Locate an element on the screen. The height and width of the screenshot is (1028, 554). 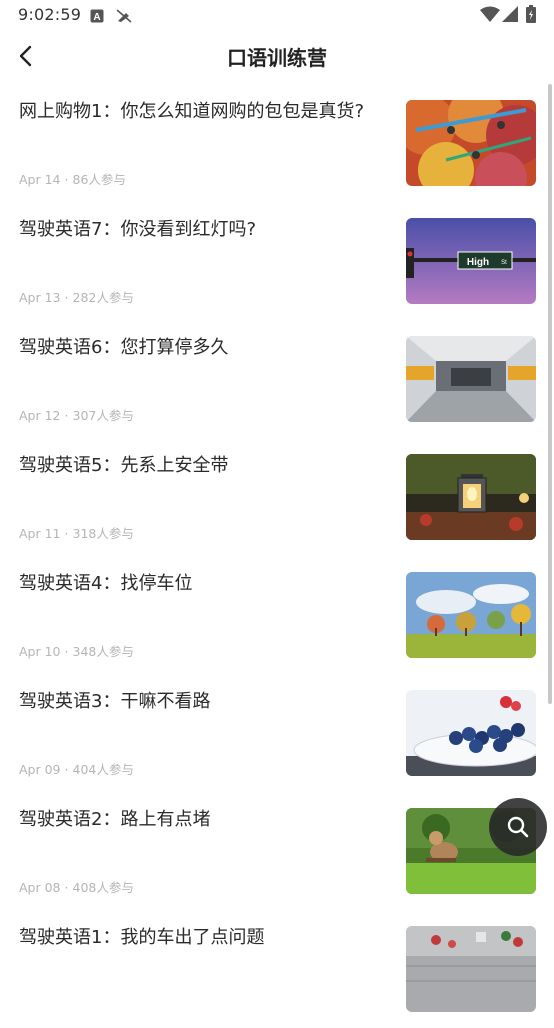
list-item: 网上购物1：你怎么知道网购的包包是真货? Apr 14 · 86人参与 is located at coordinates (277, 143).